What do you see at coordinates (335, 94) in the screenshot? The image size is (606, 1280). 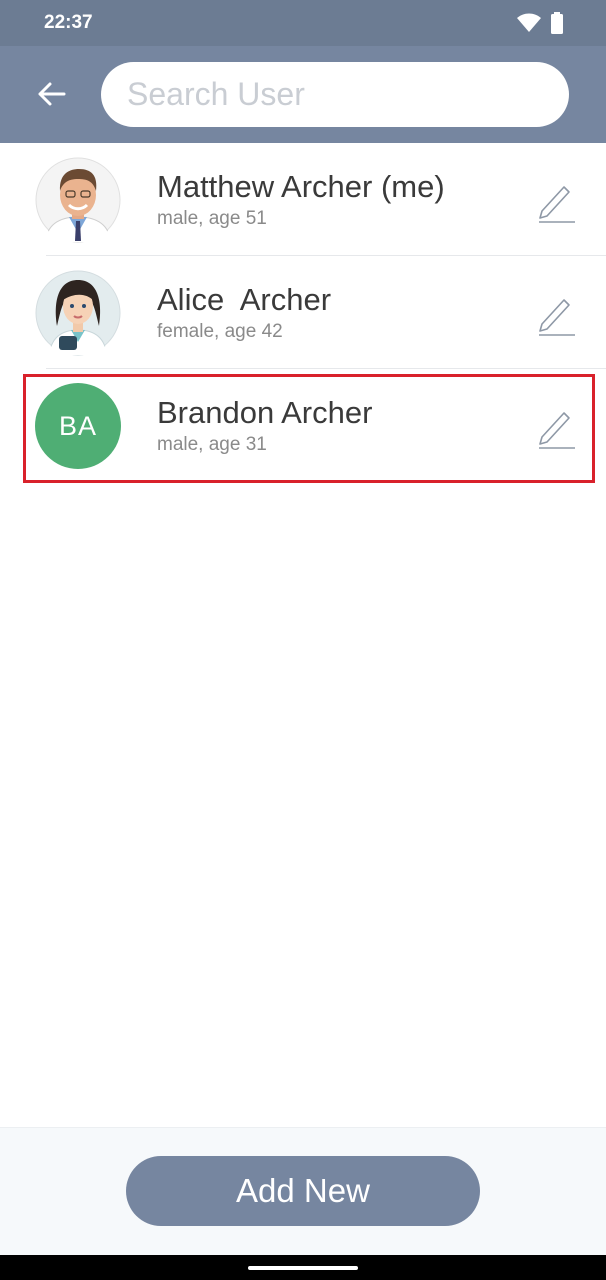 I see `search-input` at bounding box center [335, 94].